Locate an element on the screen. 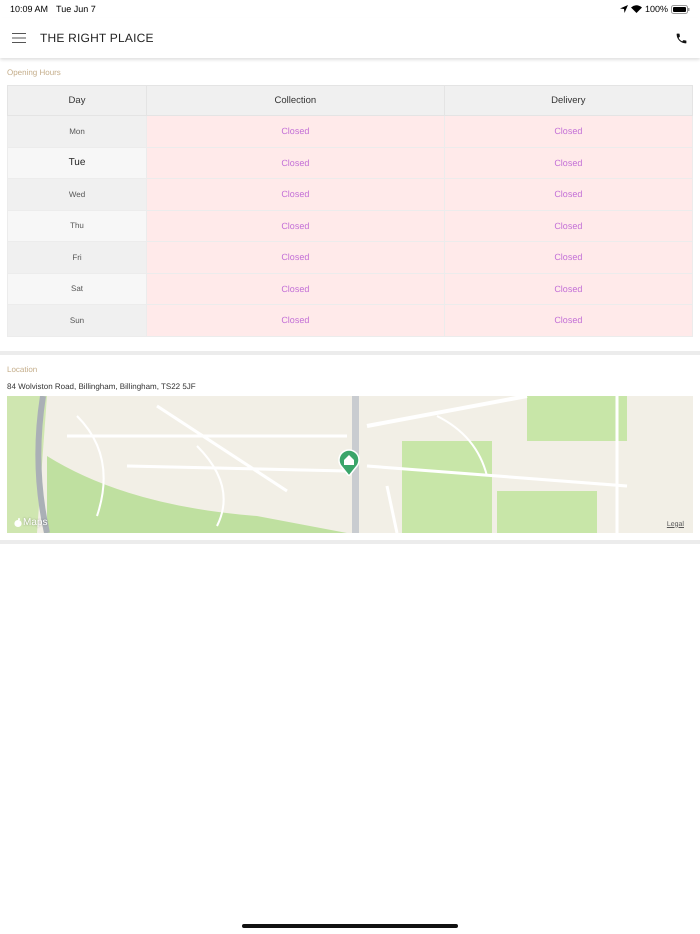 This screenshot has width=700, height=934. day-cell: Fri is located at coordinates (77, 257).